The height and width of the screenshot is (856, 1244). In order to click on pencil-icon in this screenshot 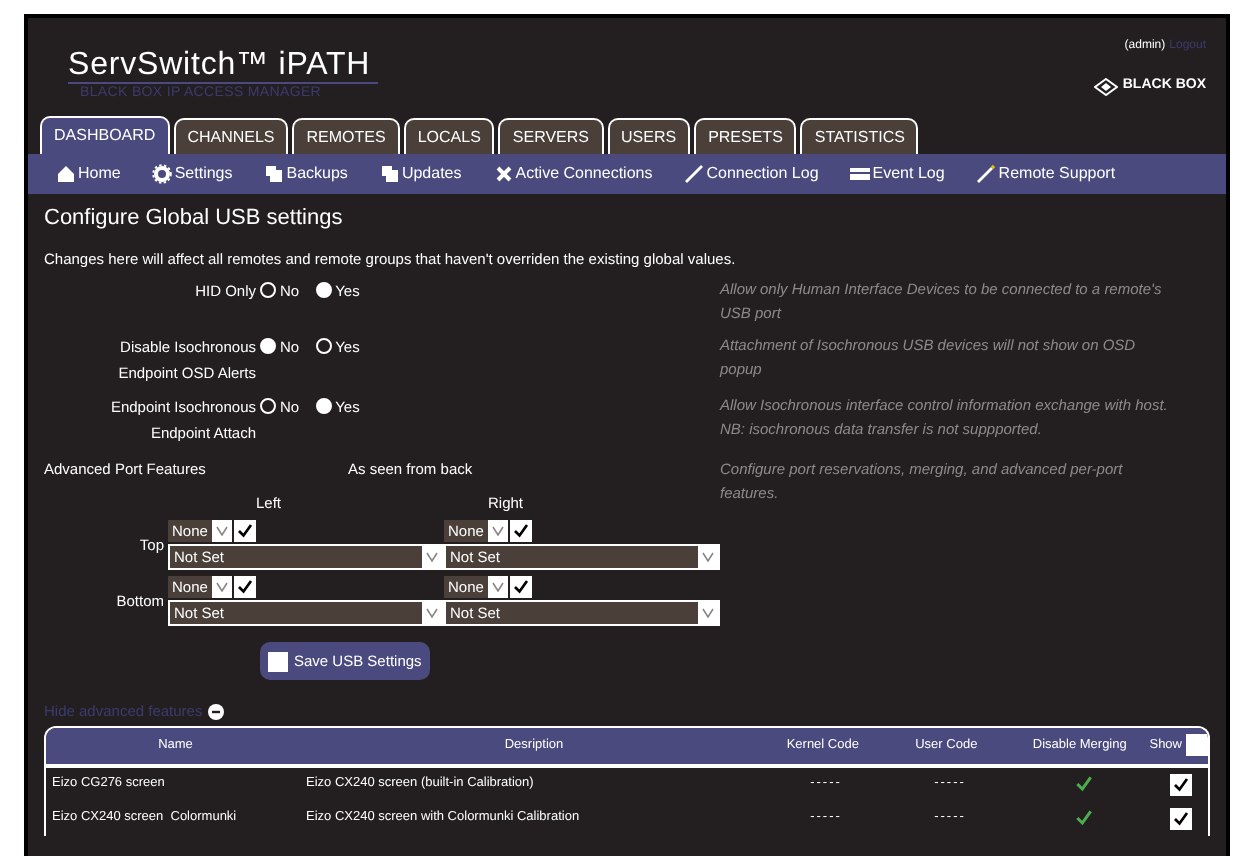, I will do `click(986, 174)`.